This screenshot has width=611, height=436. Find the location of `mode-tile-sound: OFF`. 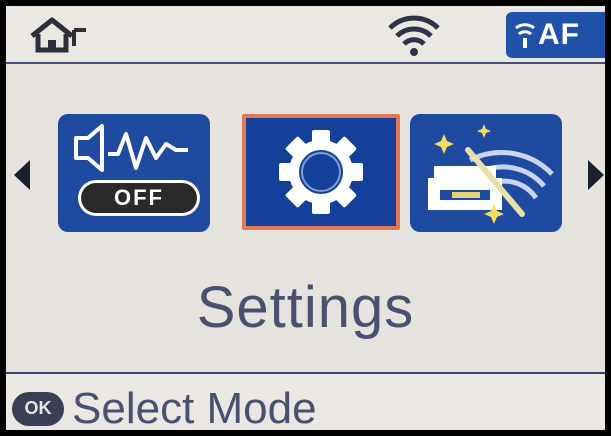

mode-tile-sound: OFF is located at coordinates (134, 173).